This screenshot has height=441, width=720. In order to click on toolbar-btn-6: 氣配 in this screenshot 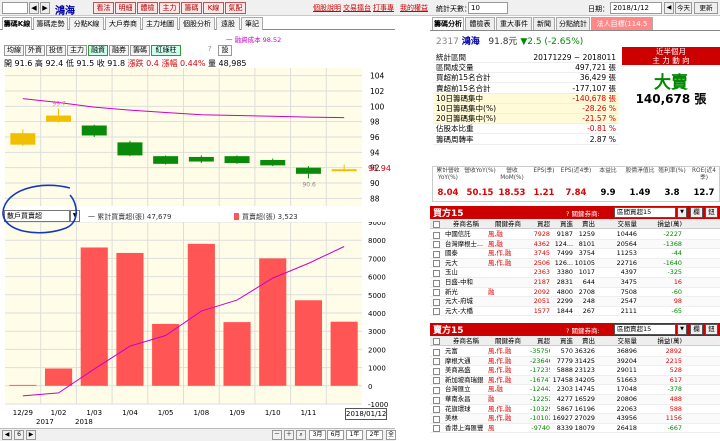, I will do `click(235, 8)`.